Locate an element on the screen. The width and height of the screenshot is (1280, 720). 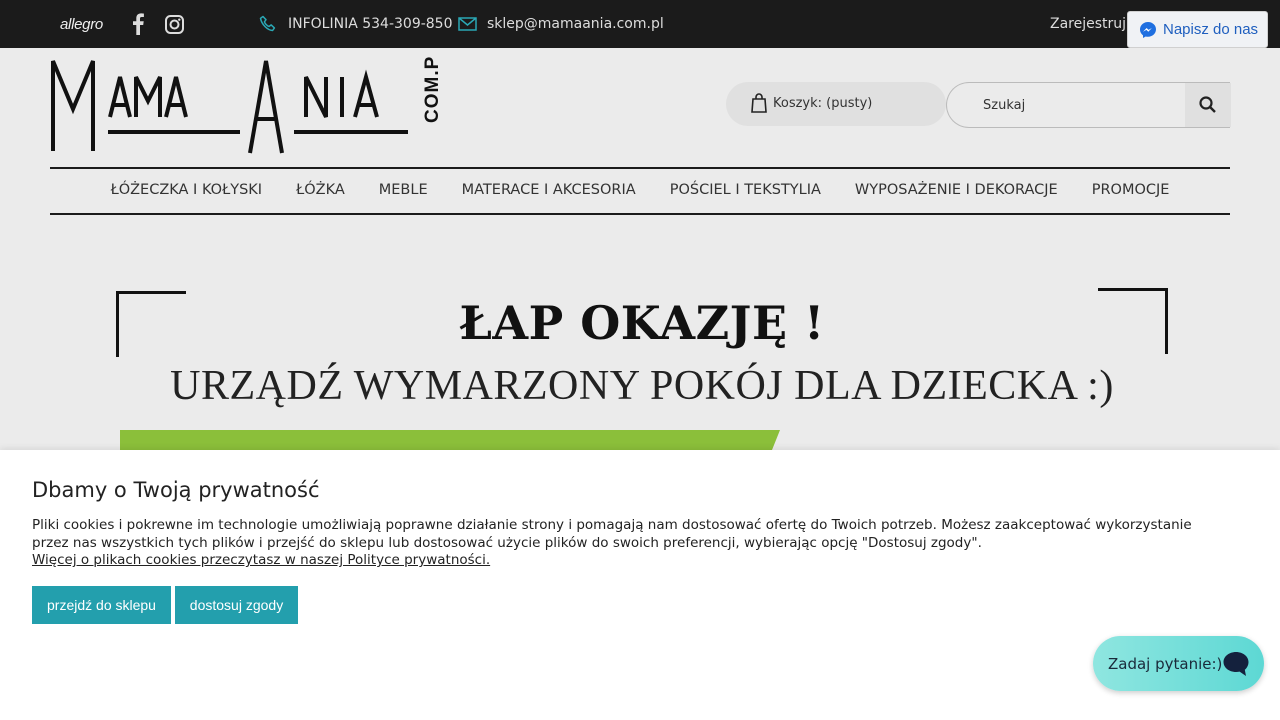
chat-label: Zadaj pytanie:) is located at coordinates (1165, 664).